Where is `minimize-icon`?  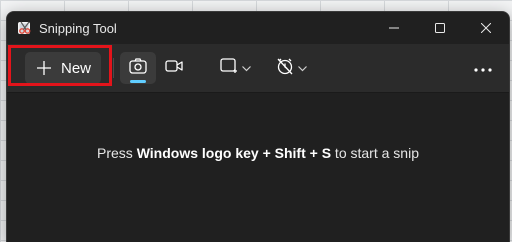 minimize-icon is located at coordinates (394, 28).